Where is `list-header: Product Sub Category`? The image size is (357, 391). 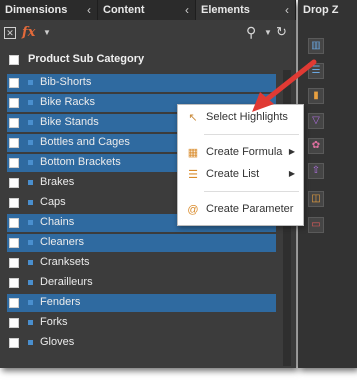 list-header: Product Sub Category is located at coordinates (148, 60).